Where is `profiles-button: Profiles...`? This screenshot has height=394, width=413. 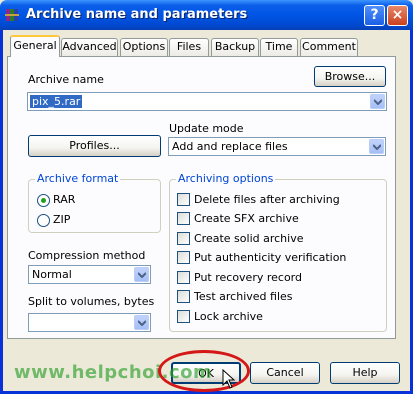
profiles-button: Profiles... is located at coordinates (94, 146).